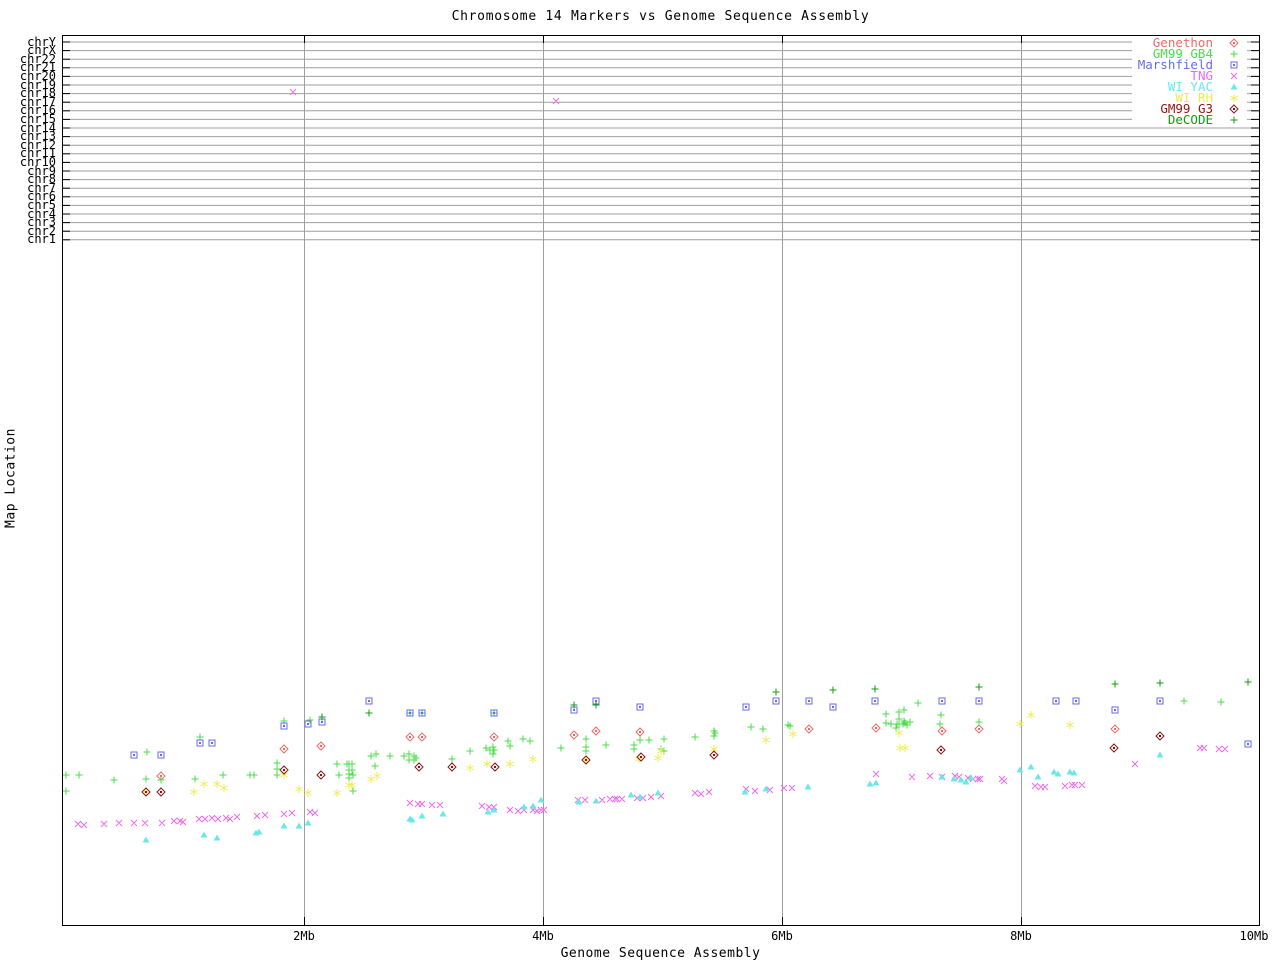  I want to click on x-axis-tick-label-6Mb: 6Mb, so click(782, 936).